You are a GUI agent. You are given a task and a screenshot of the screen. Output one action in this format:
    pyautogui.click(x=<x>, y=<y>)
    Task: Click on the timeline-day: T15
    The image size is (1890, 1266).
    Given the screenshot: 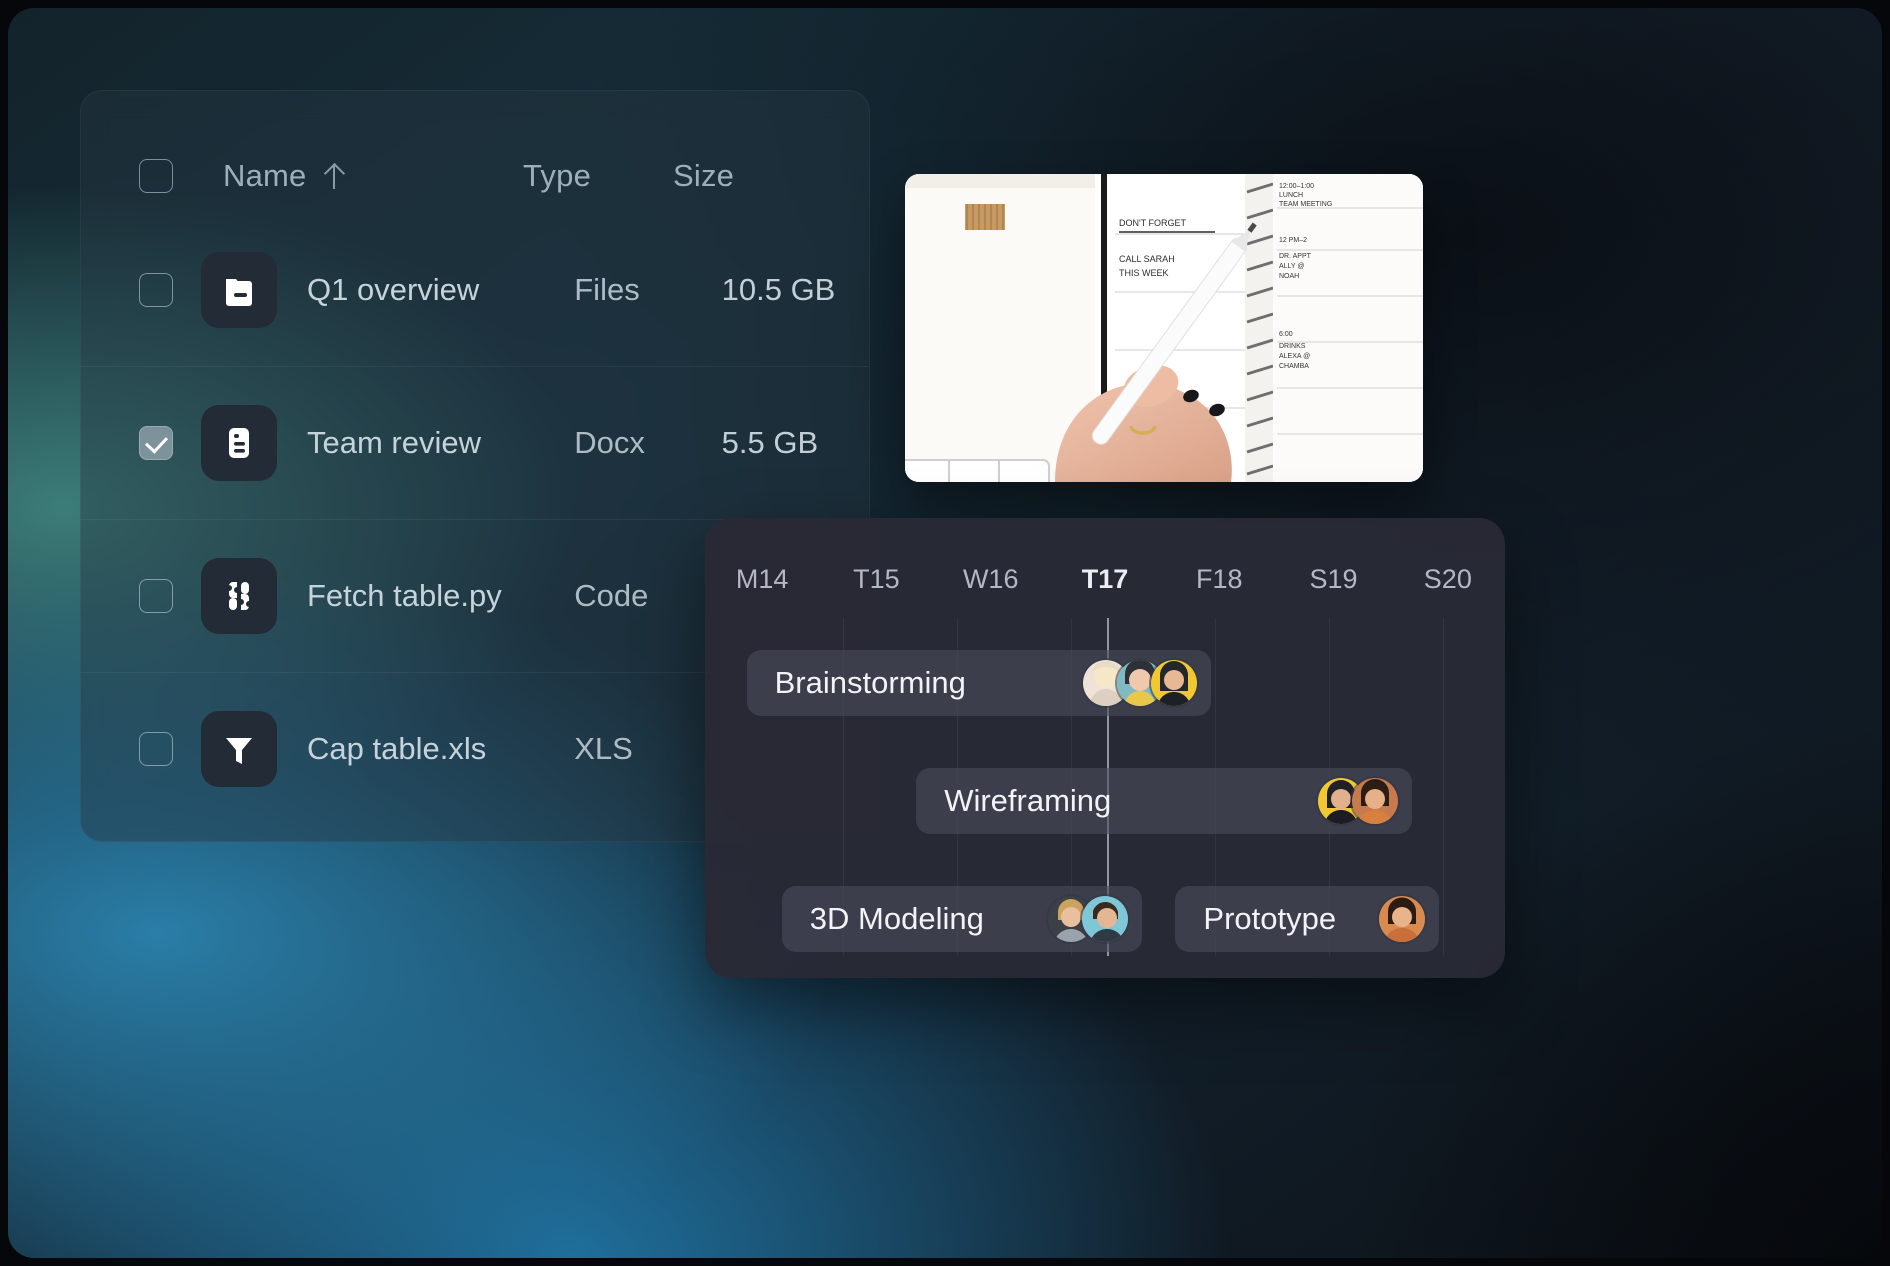 What is the action you would take?
    pyautogui.click(x=876, y=579)
    